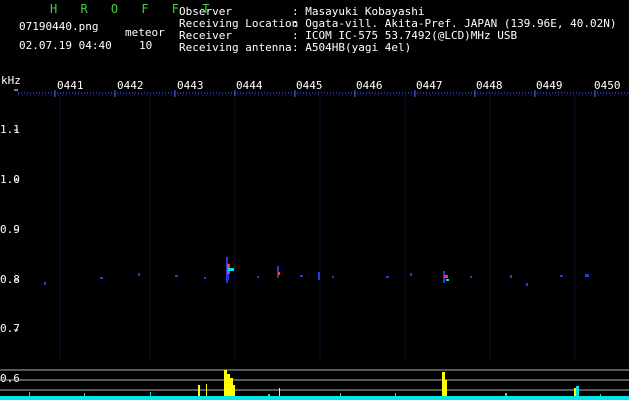  Describe the element at coordinates (16, 235) in the screenshot. I see `left-axis-ticks` at that location.